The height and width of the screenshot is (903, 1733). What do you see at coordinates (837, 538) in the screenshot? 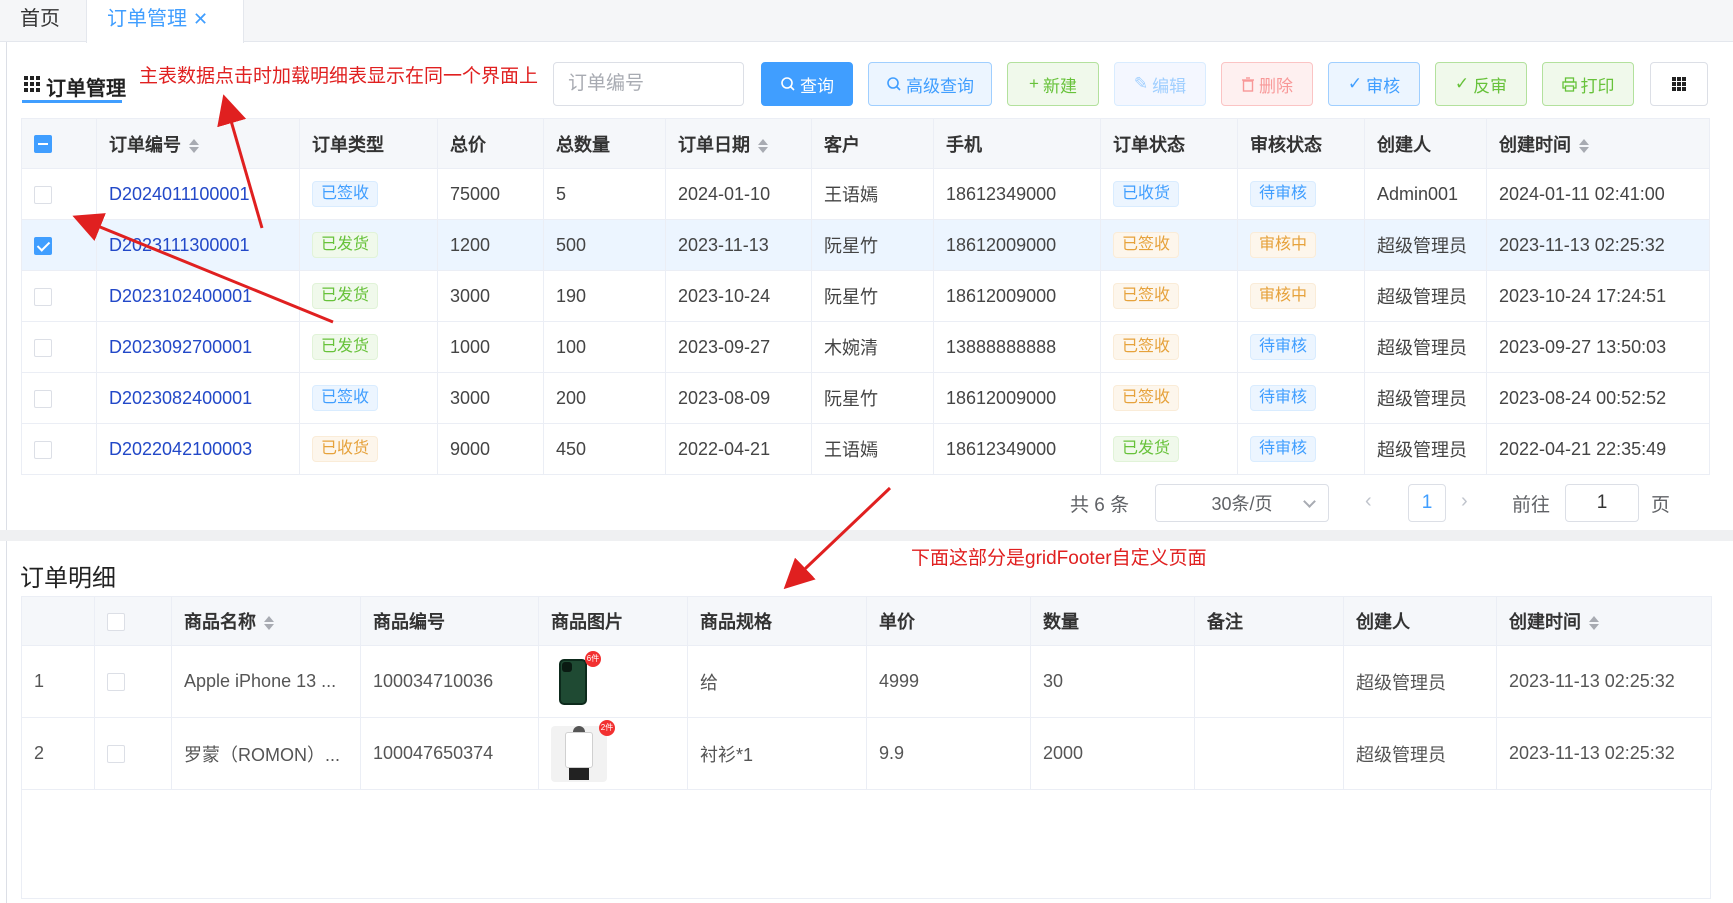
I see `arrow-to-detail` at bounding box center [837, 538].